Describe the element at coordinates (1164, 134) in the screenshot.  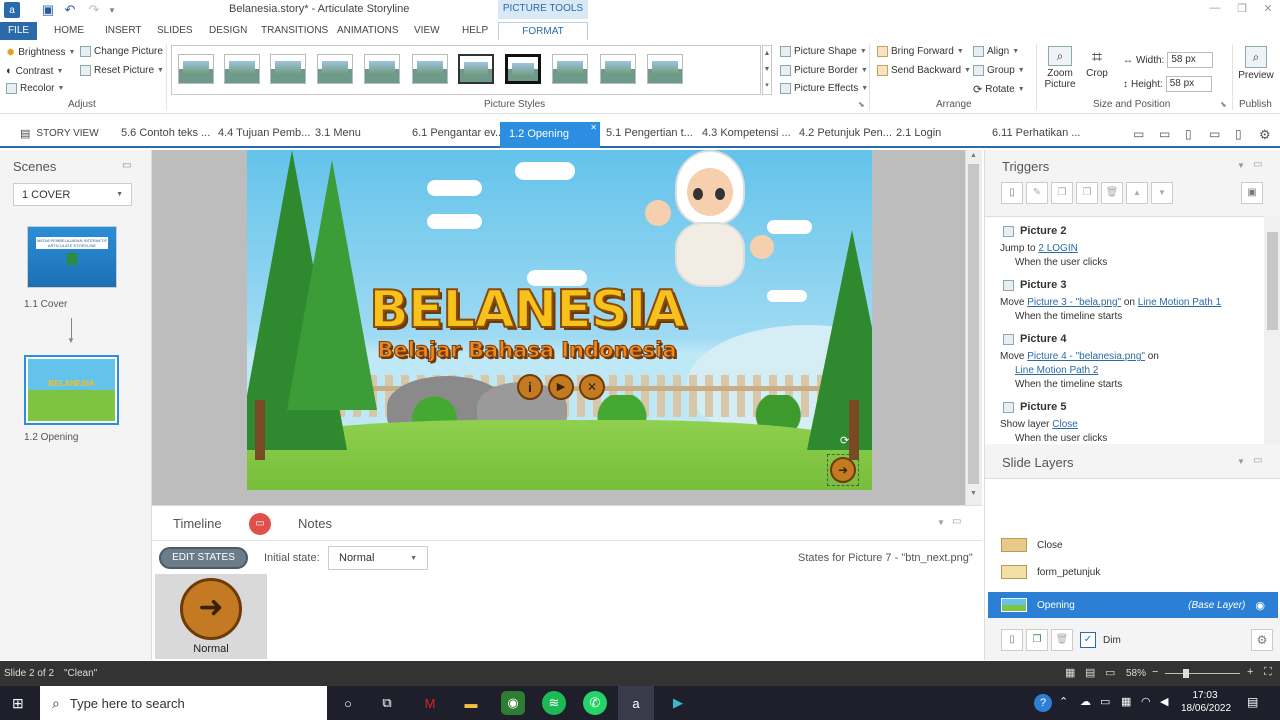
I see `tablet-landscape-icon: ▭` at that location.